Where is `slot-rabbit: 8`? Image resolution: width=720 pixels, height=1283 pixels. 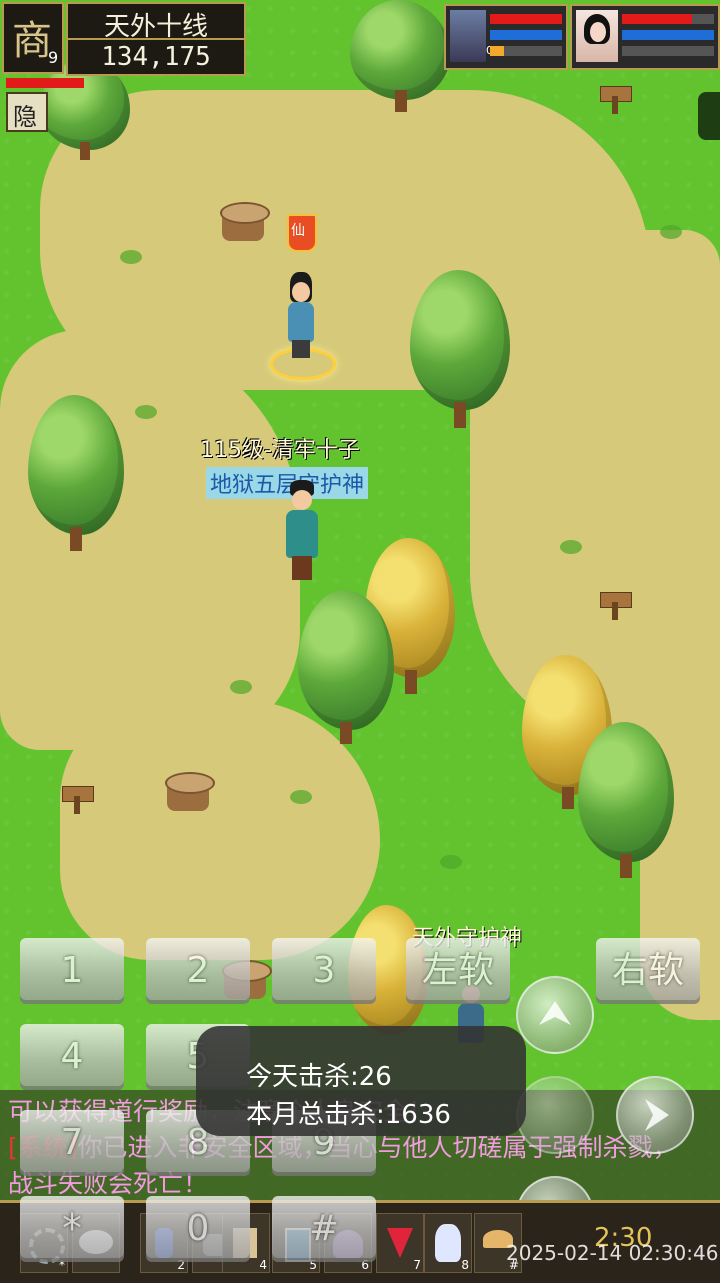 slot-rabbit: 8 is located at coordinates (448, 1243).